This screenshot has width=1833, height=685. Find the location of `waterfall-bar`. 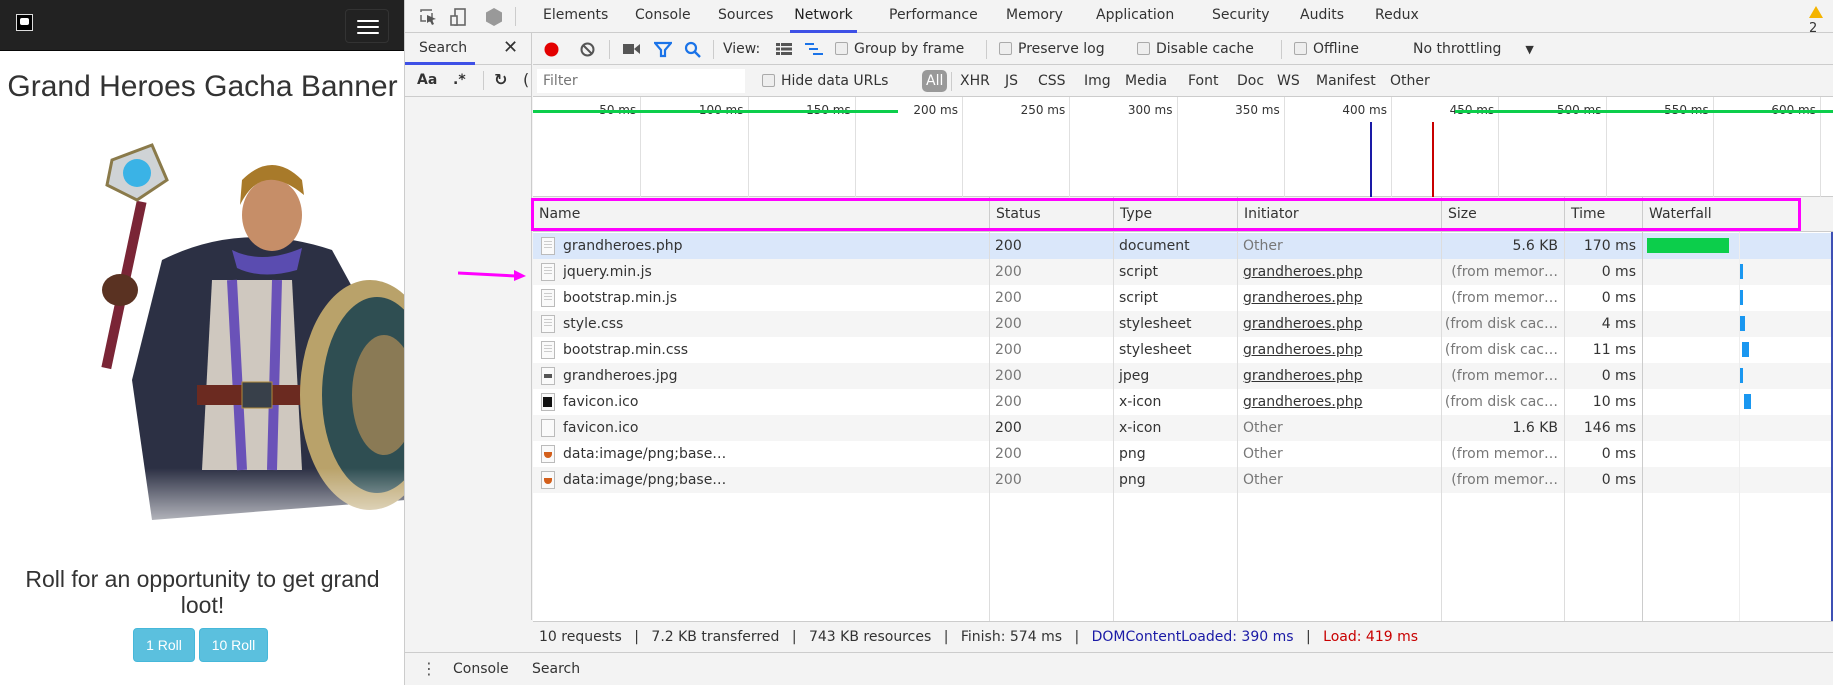

waterfall-bar is located at coordinates (1688, 245).